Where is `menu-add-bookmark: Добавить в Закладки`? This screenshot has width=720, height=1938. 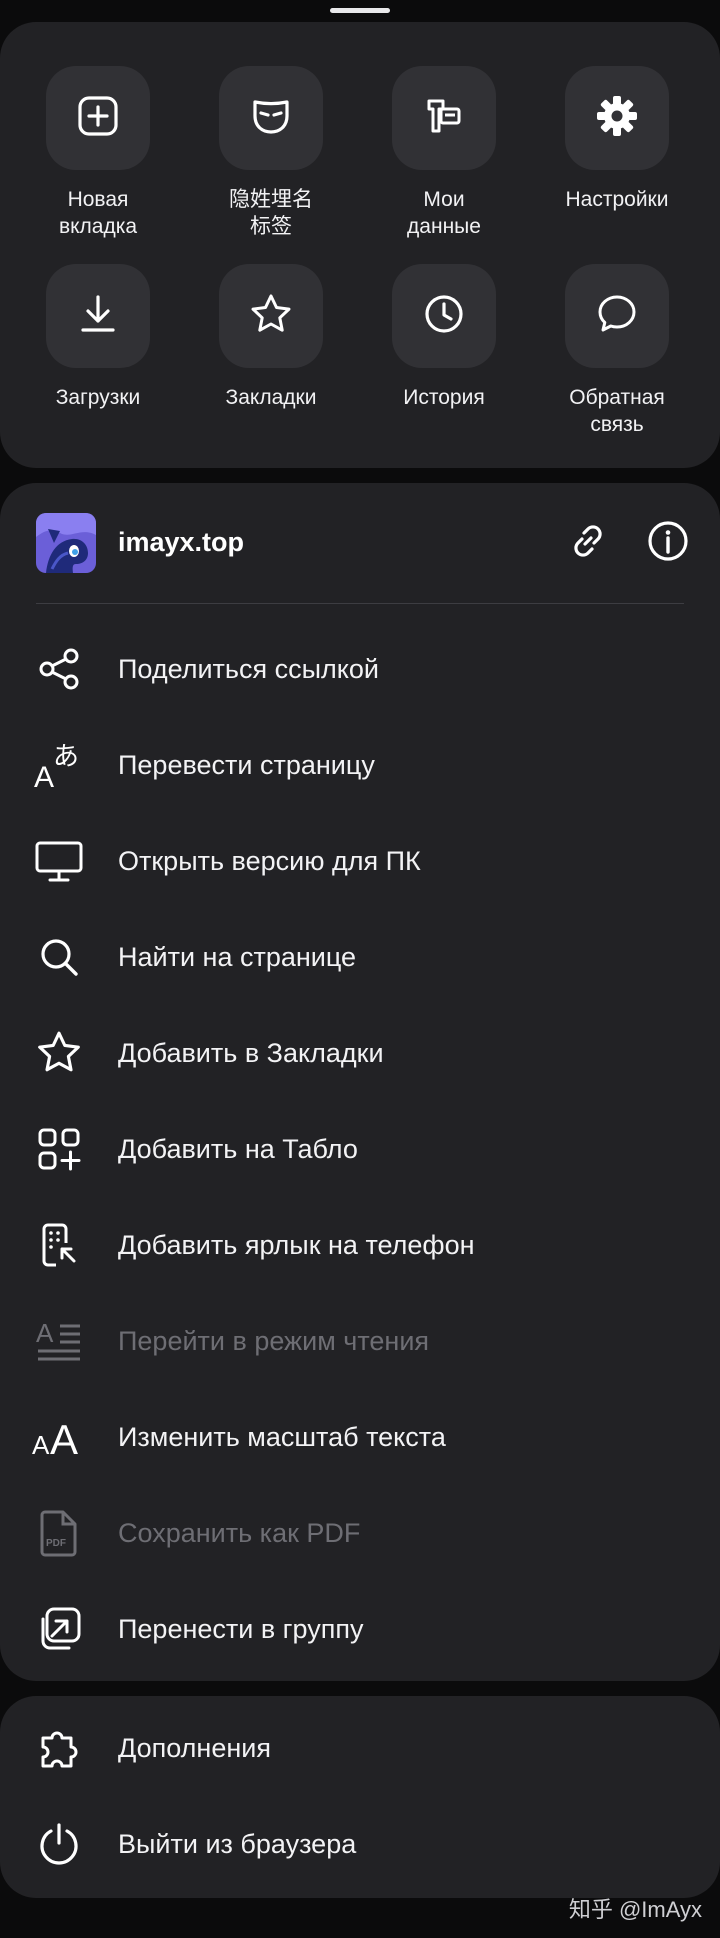
menu-add-bookmark: Добавить в Закладки is located at coordinates (360, 1053).